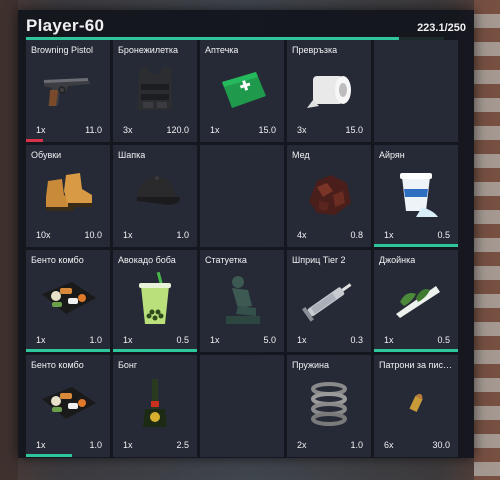 This screenshot has width=500, height=480. Describe the element at coordinates (155, 298) in the screenshot. I see `bubble-tea-icon` at that location.